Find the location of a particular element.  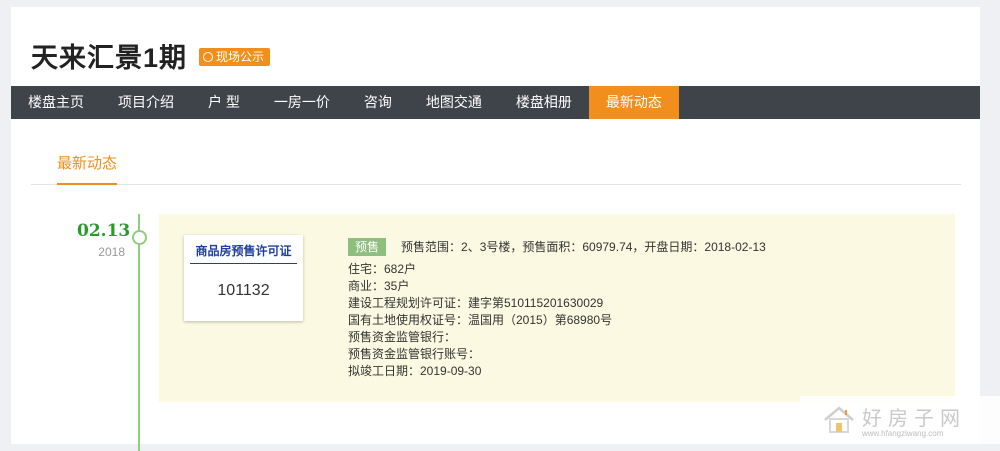

badge-label: 现场公示 is located at coordinates (240, 57).